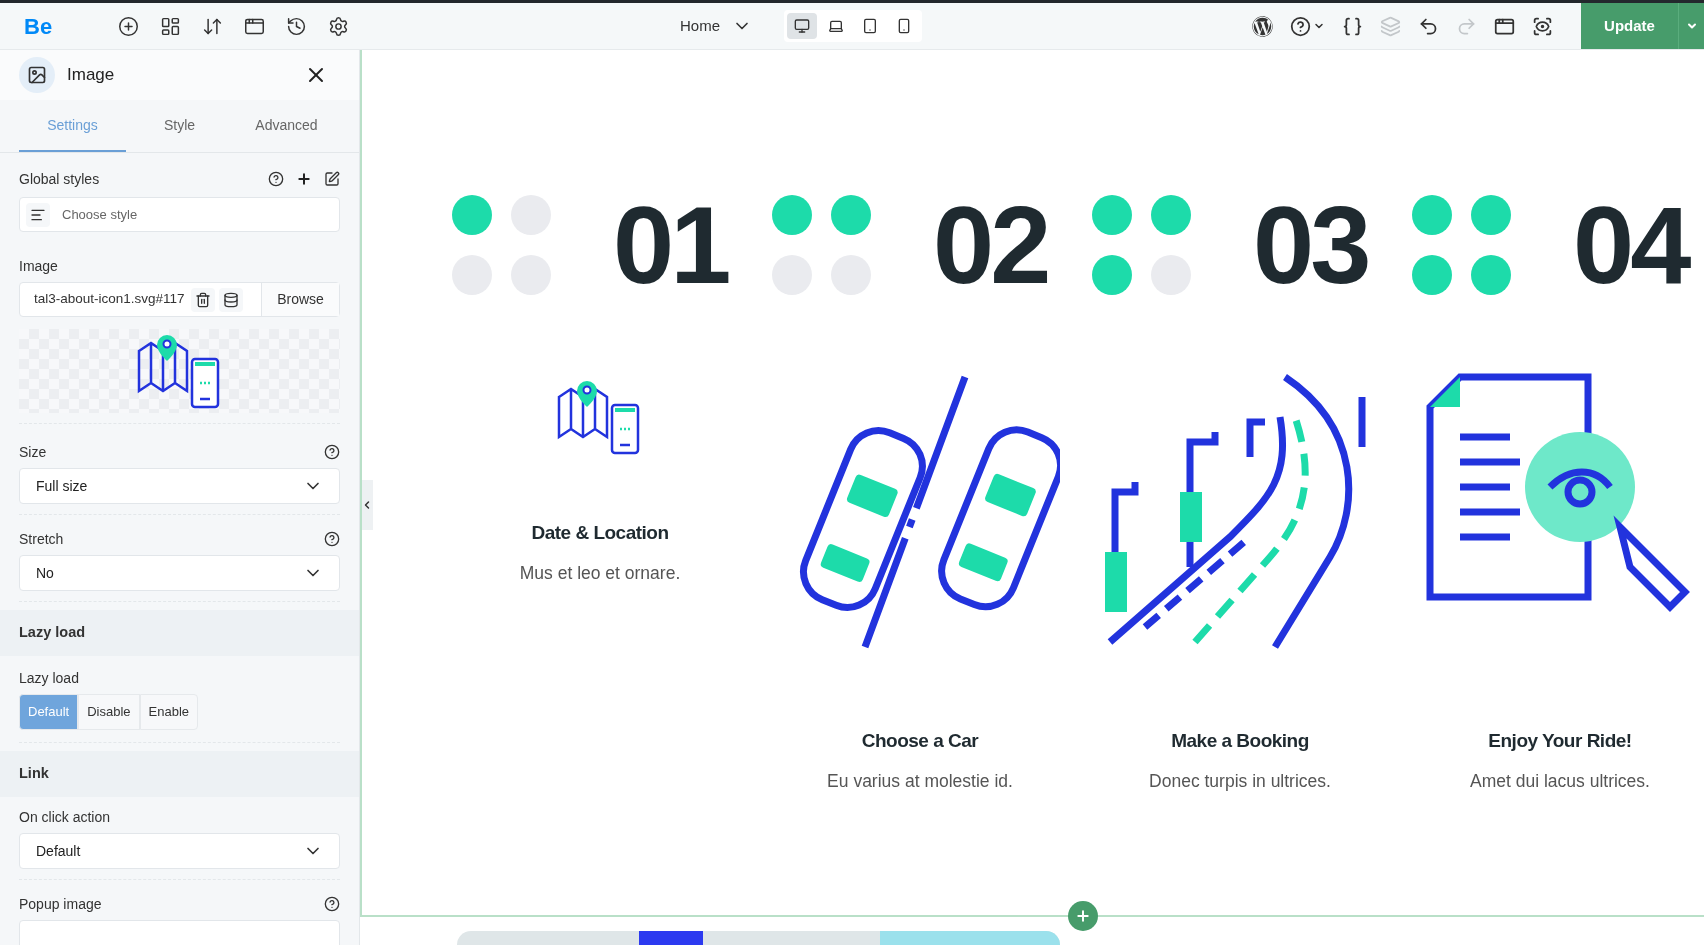  What do you see at coordinates (170, 26) in the screenshot?
I see `layout-icon` at bounding box center [170, 26].